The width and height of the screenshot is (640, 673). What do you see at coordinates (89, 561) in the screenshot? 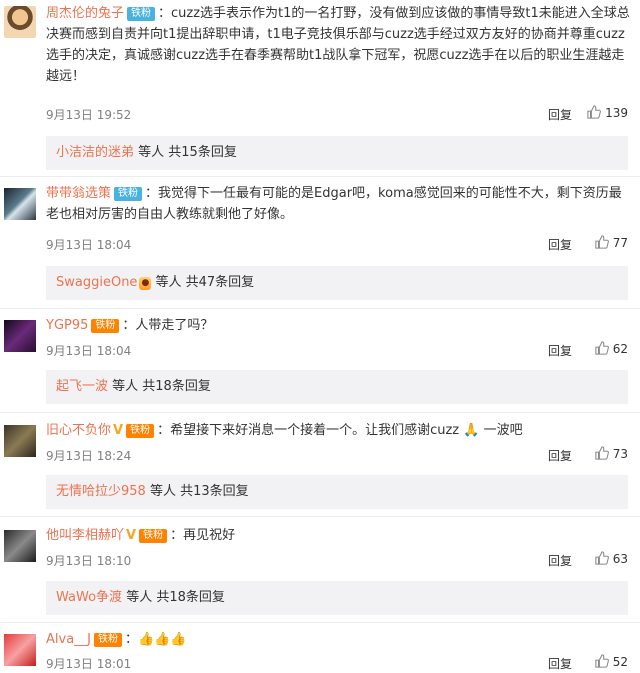
I see `timestamp: 9月13日 18:10` at bounding box center [89, 561].